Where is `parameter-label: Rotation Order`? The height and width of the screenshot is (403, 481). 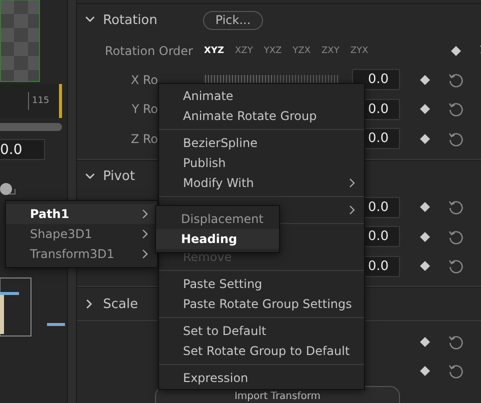
parameter-label: Rotation Order is located at coordinates (148, 51).